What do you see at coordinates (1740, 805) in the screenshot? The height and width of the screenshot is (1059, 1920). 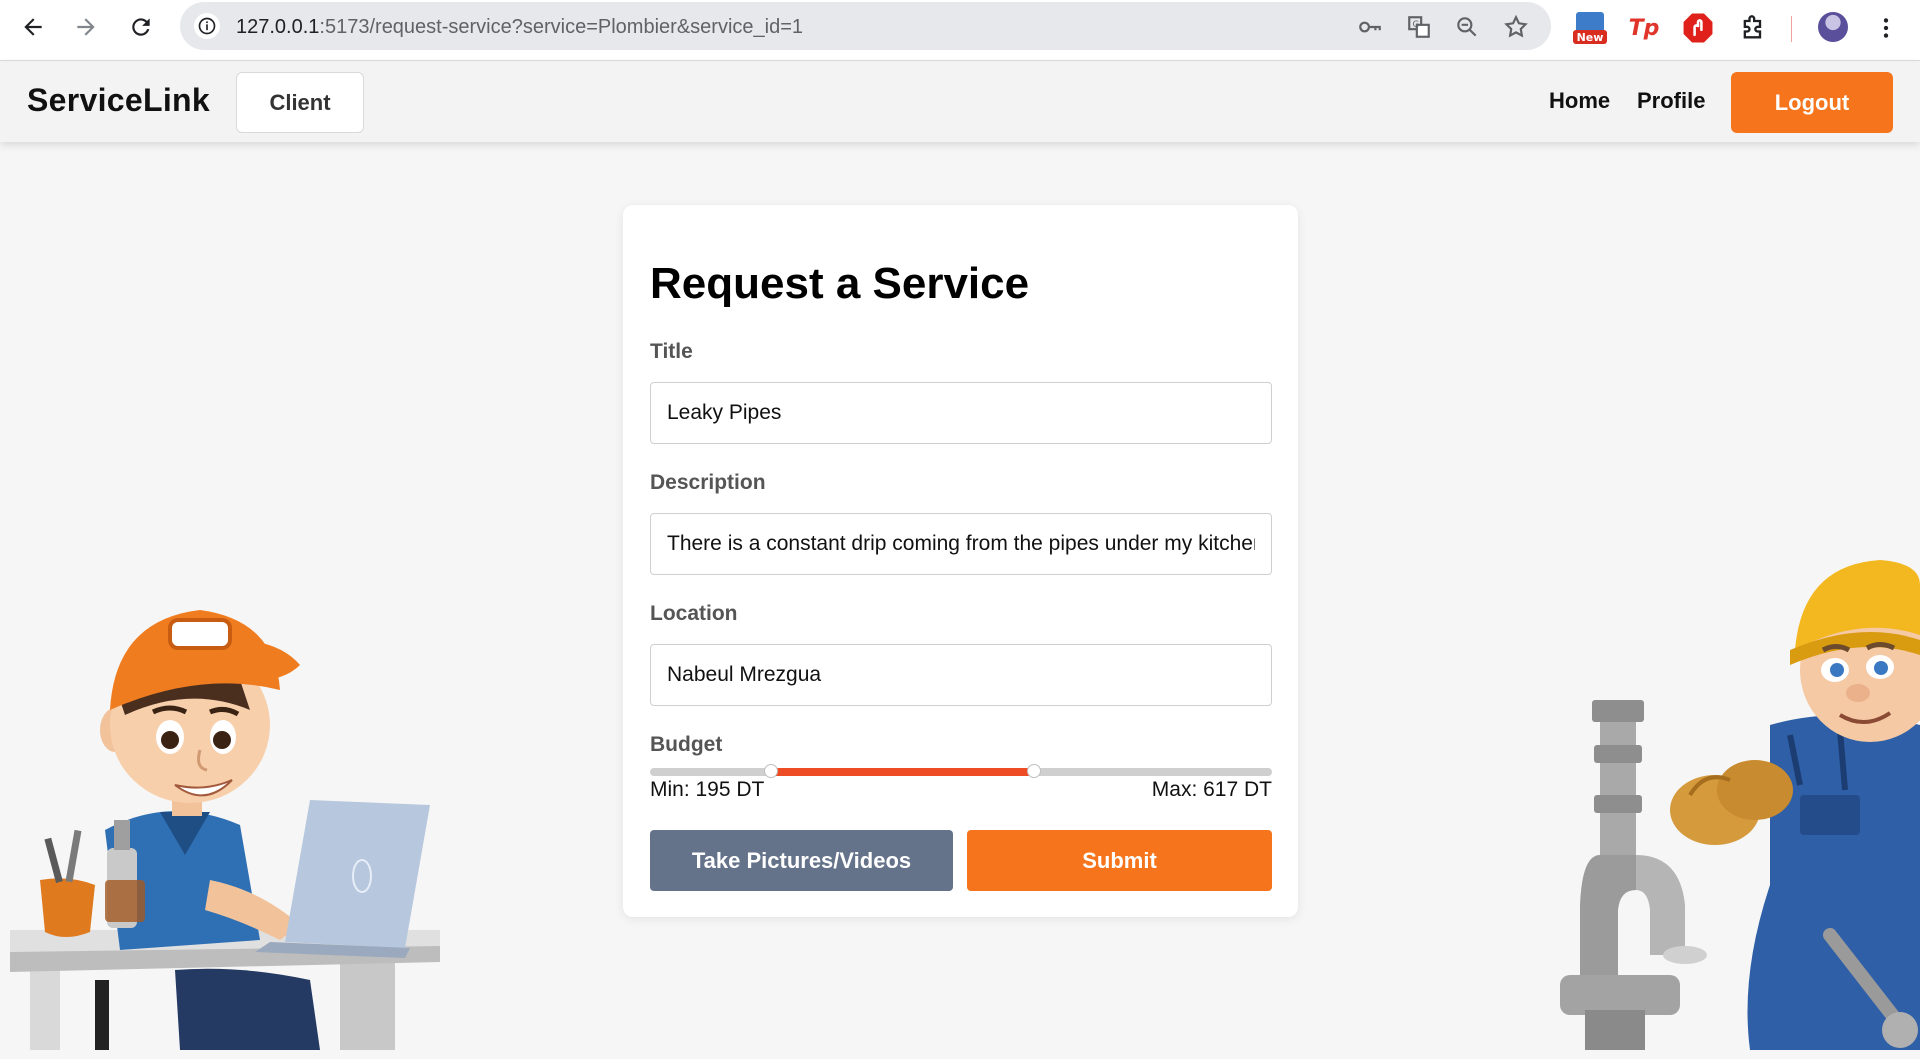 I see `plumber-pipes-illustration` at bounding box center [1740, 805].